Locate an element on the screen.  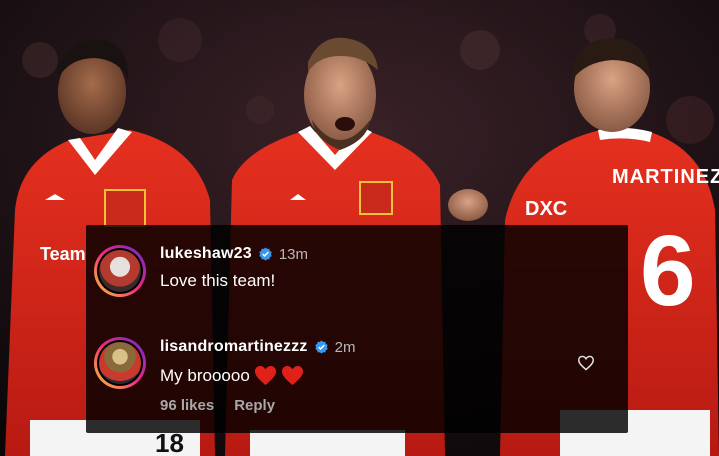
comment-text-row: My brooooo is located at coordinates (232, 375).